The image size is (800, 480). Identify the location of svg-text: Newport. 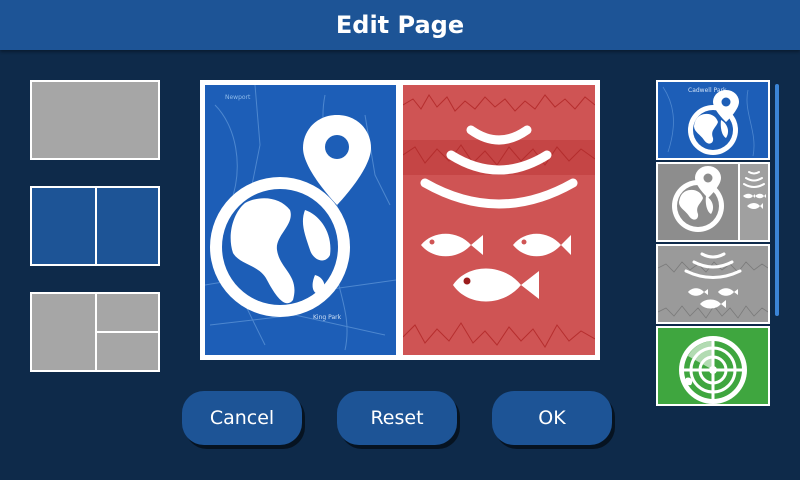
(238, 97).